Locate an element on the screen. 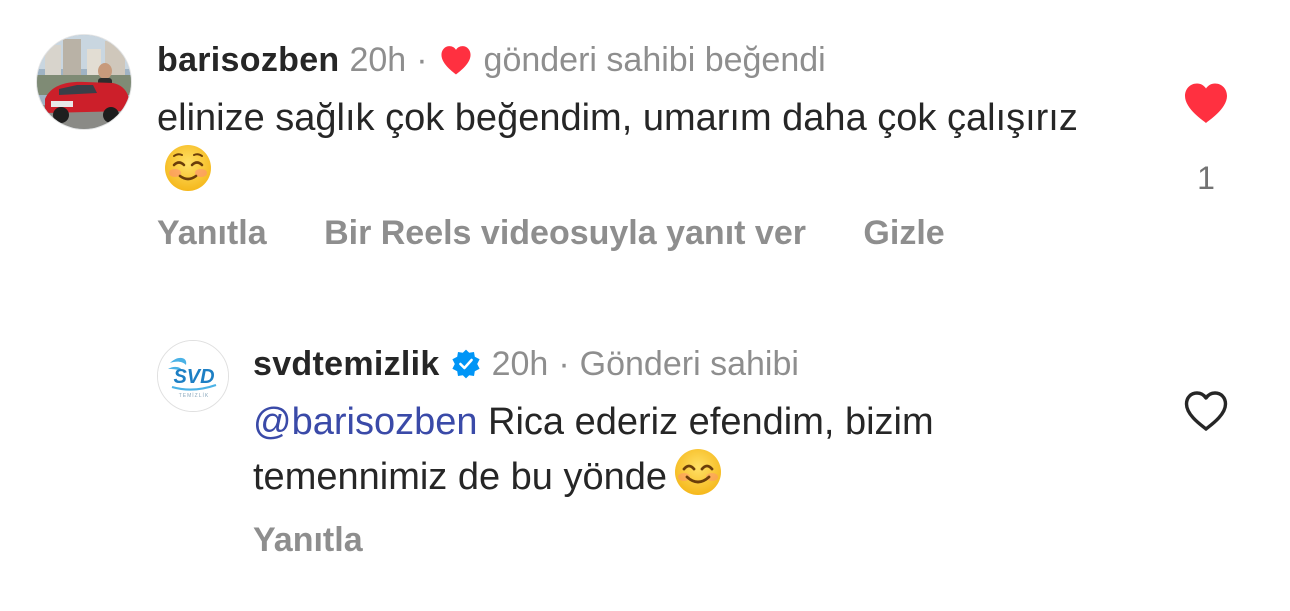 The height and width of the screenshot is (611, 1290). hide-button: Gizle is located at coordinates (903, 233).